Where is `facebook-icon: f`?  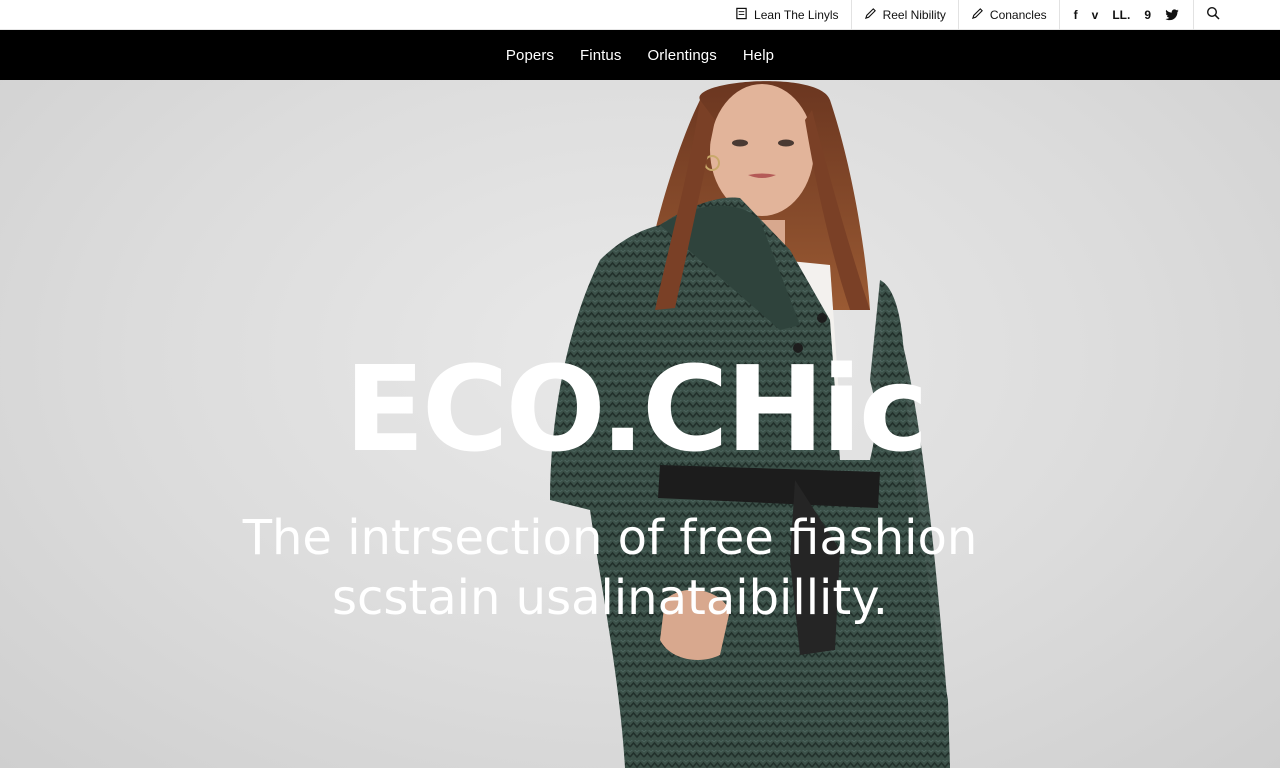
facebook-icon: f is located at coordinates (1076, 15).